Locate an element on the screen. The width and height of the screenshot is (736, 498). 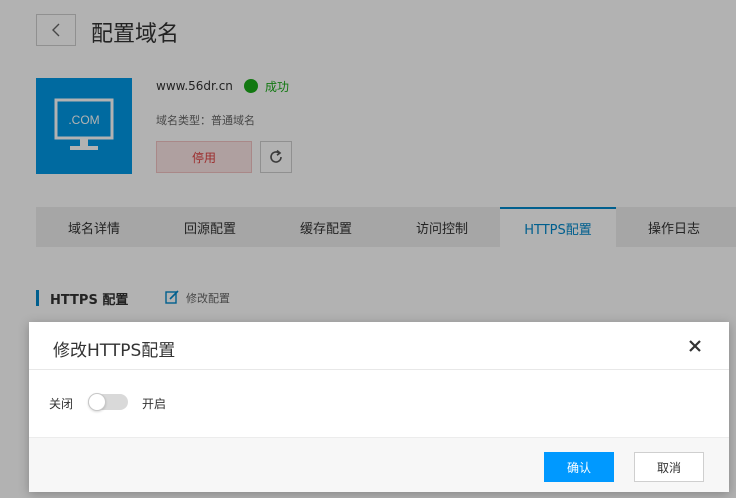
close-icon is located at coordinates (695, 346).